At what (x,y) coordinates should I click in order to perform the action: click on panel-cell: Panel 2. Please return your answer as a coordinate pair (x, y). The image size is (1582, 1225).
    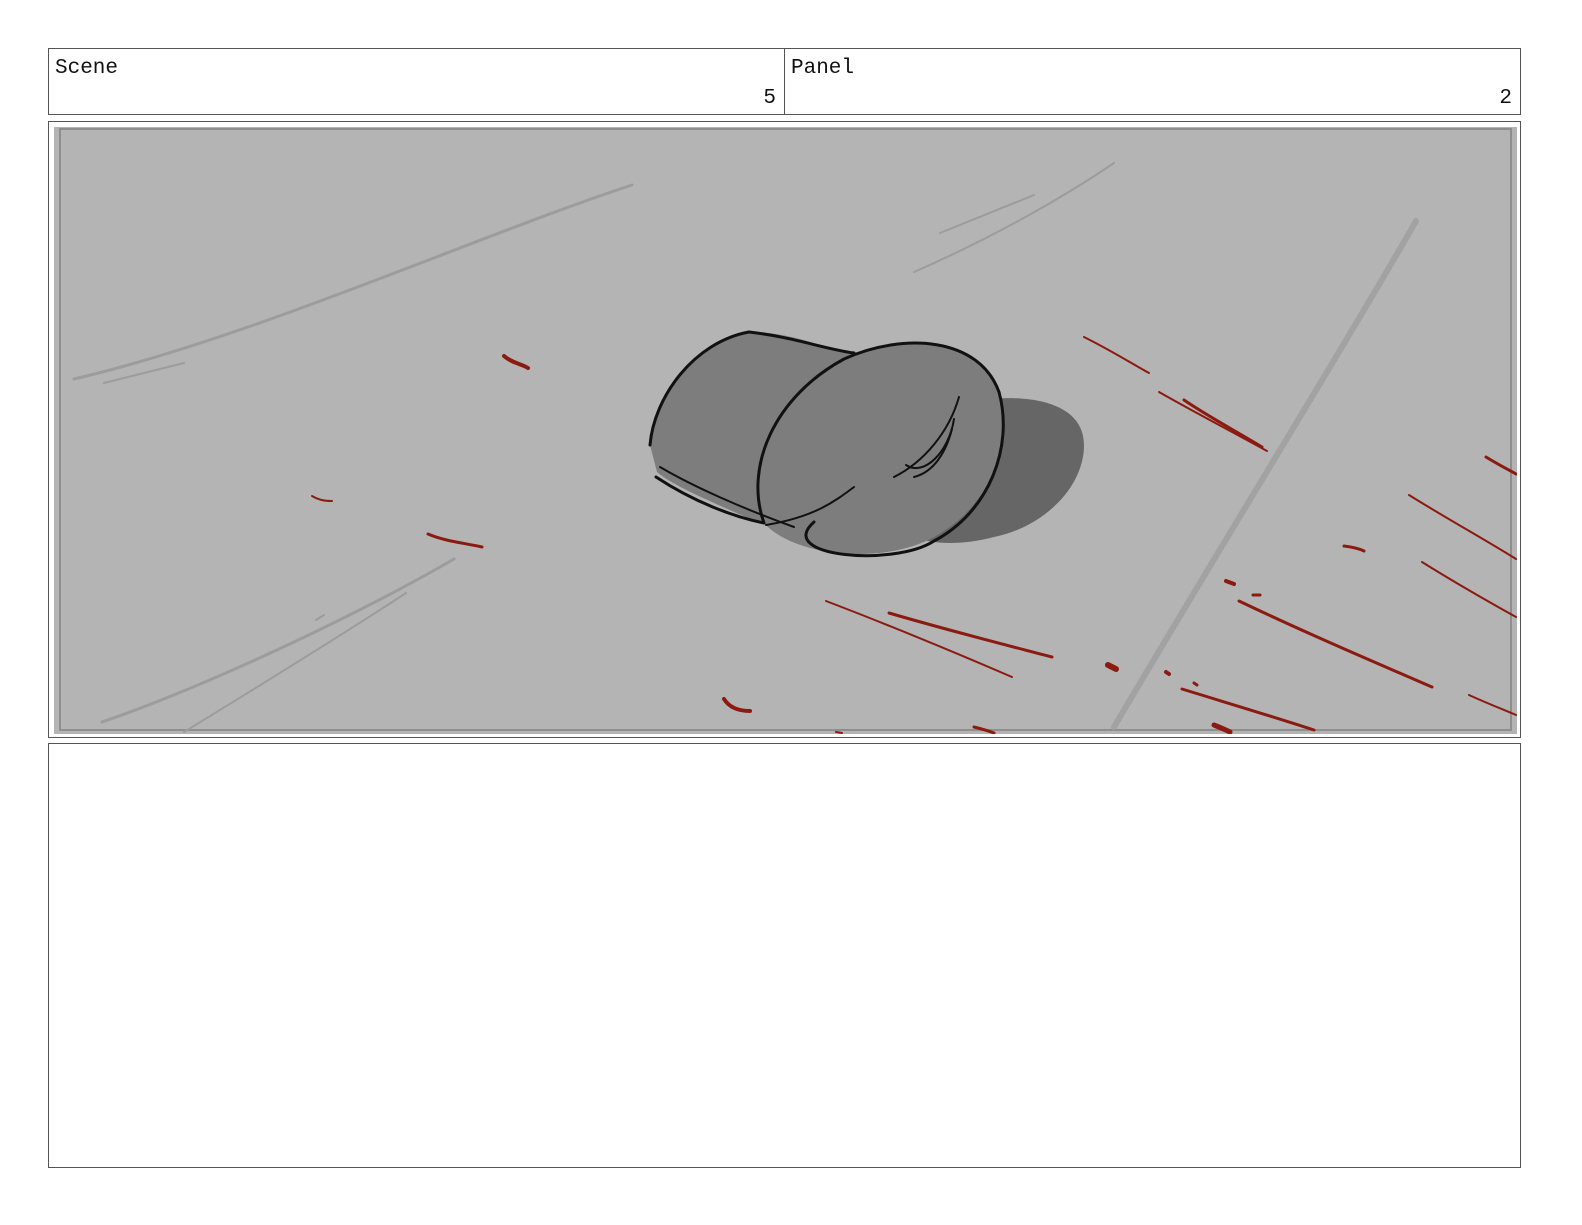
    Looking at the image, I should click on (1152, 81).